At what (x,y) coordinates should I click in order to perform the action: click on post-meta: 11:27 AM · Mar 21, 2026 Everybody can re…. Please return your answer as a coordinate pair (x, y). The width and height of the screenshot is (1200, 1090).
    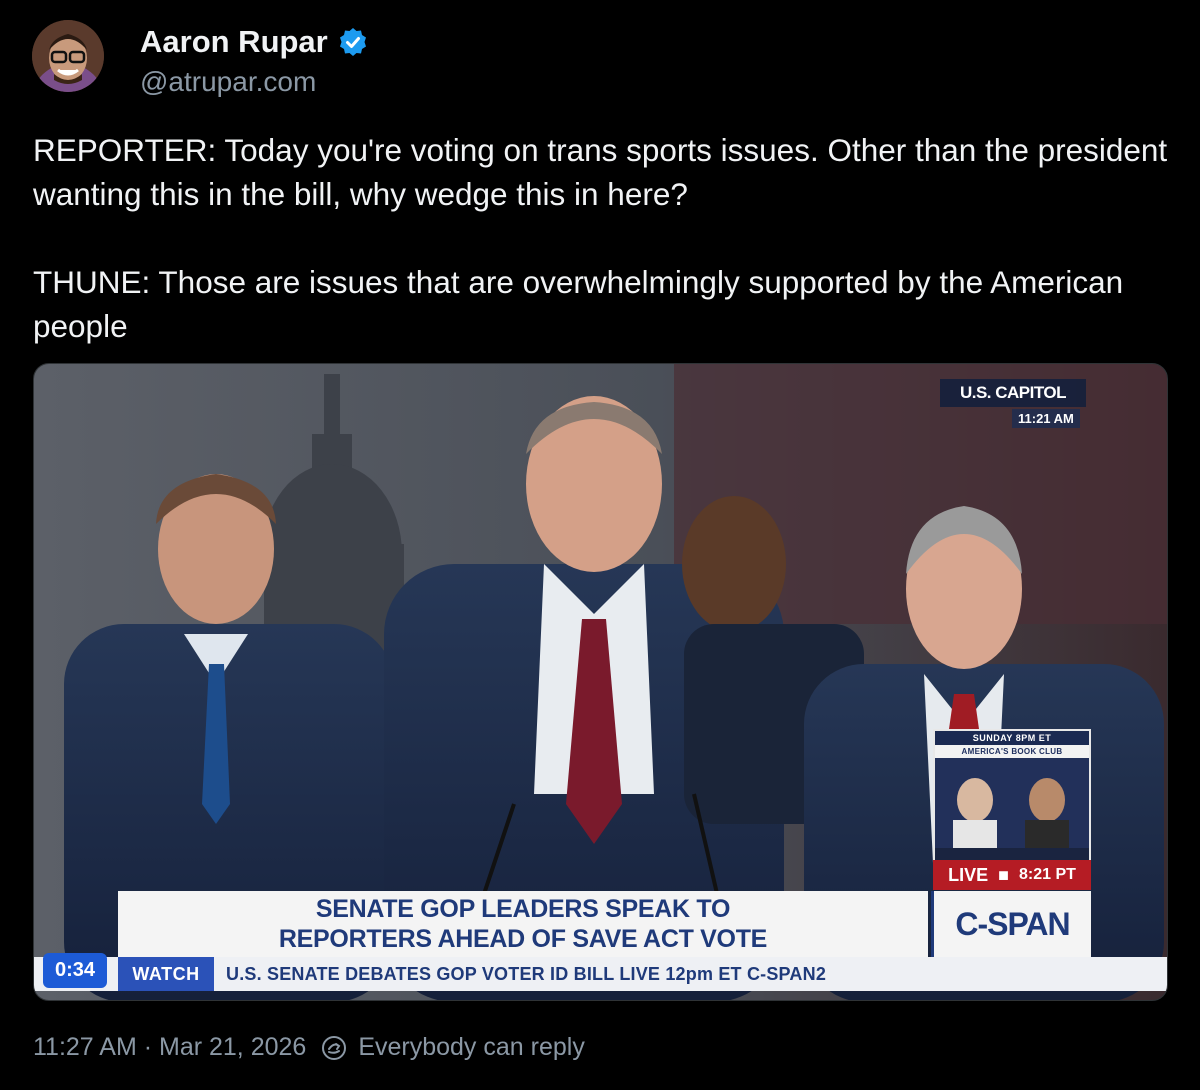
    Looking at the image, I should click on (309, 1047).